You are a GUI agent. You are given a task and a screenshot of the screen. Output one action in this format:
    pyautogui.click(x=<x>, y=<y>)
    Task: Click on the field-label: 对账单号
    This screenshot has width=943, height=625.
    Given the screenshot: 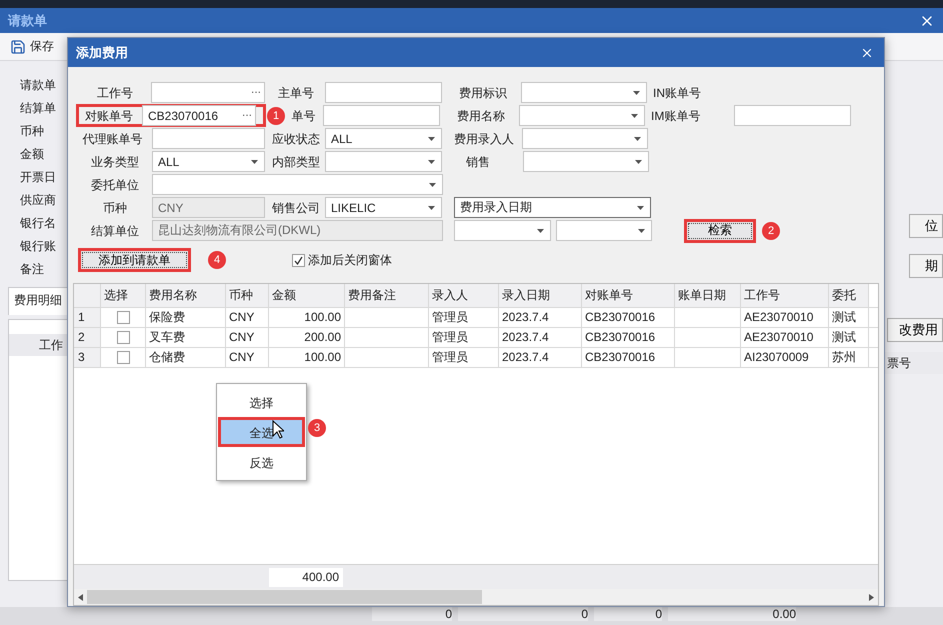 What is the action you would take?
    pyautogui.click(x=109, y=116)
    